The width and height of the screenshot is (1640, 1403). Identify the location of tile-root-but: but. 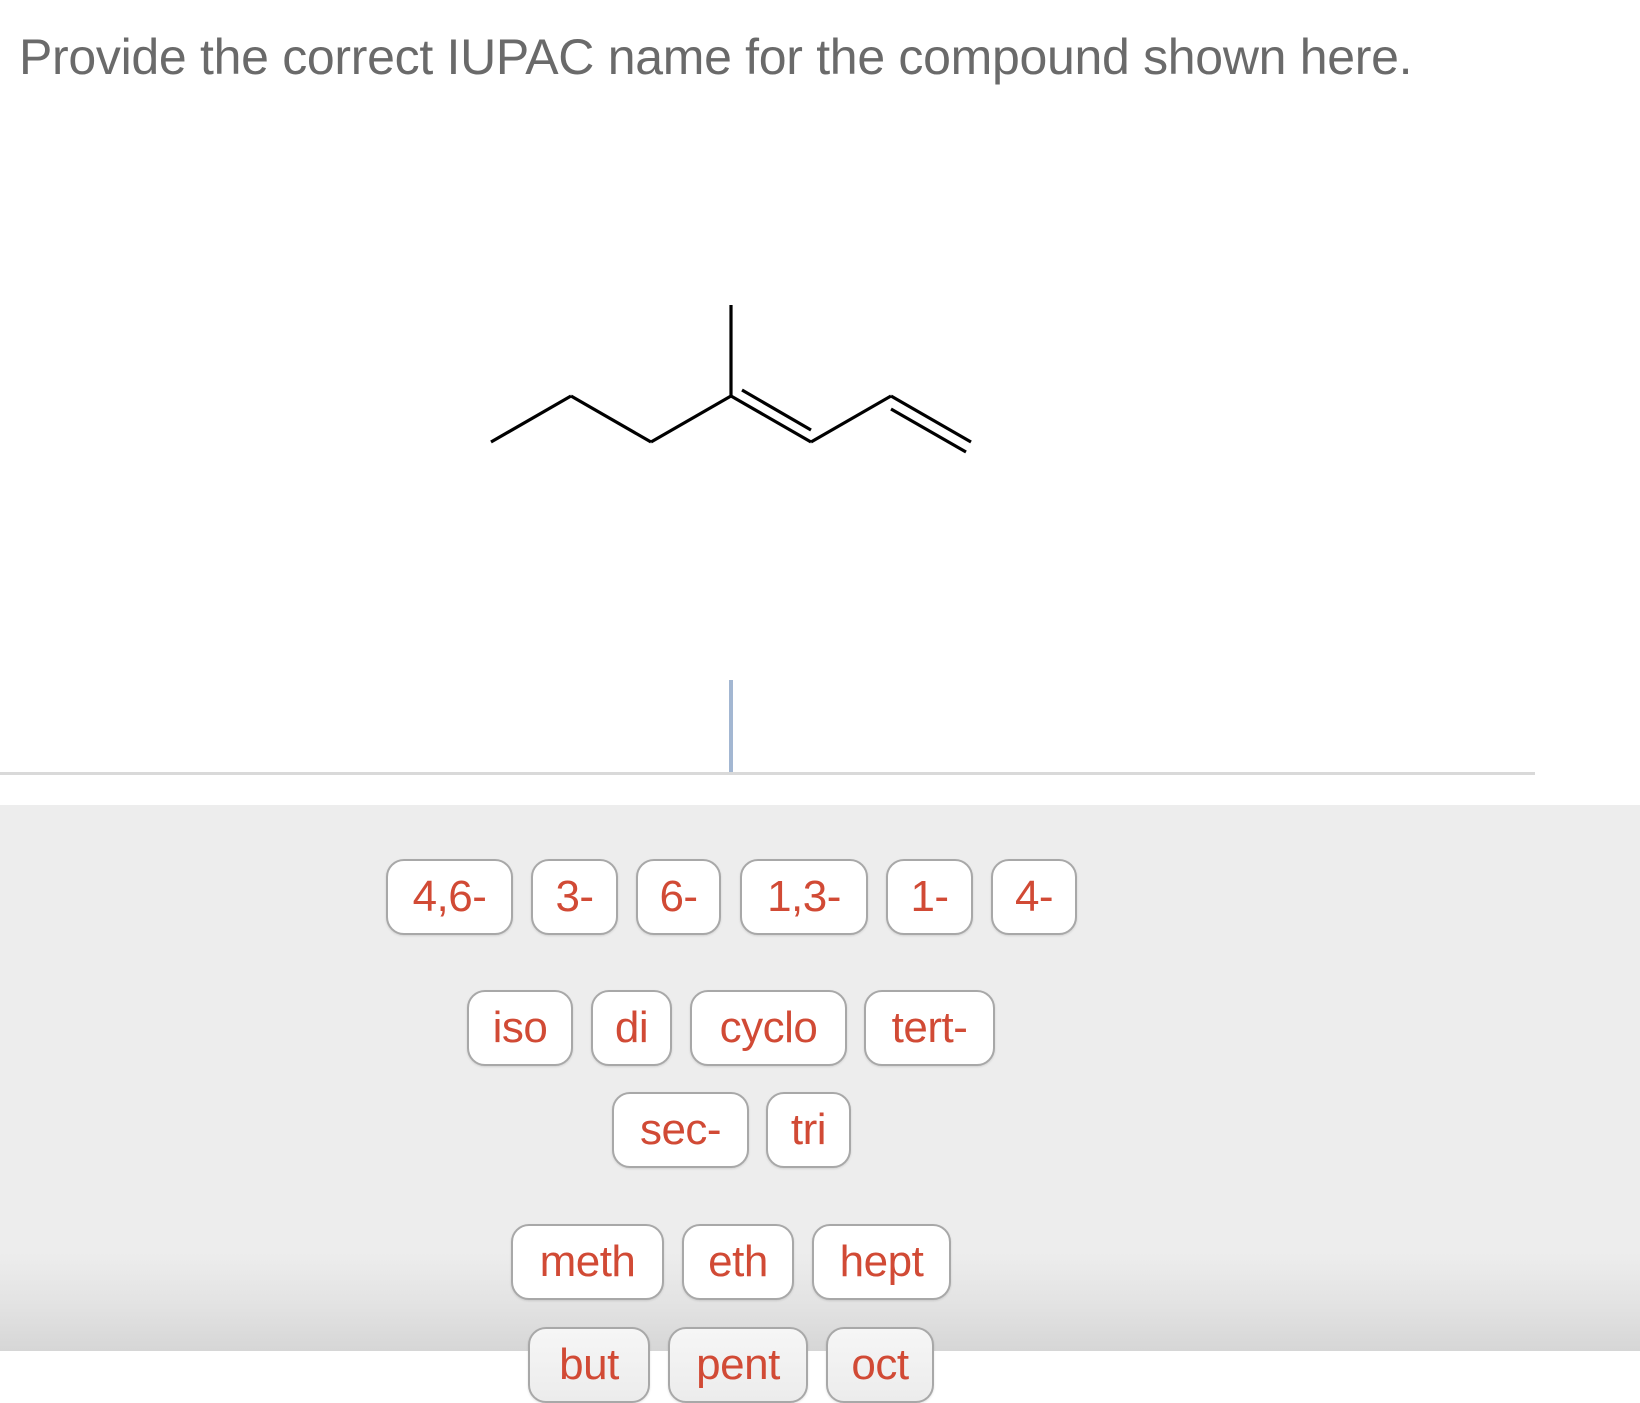
(589, 1365).